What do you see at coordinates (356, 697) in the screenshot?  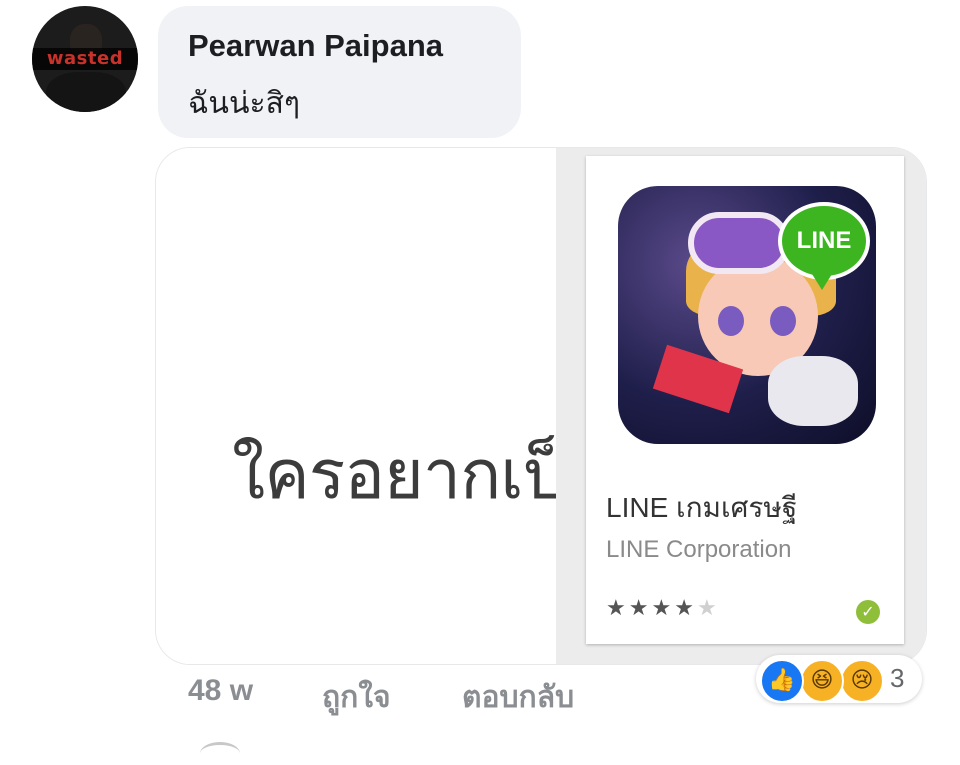 I see `like-button: ถูกใจ` at bounding box center [356, 697].